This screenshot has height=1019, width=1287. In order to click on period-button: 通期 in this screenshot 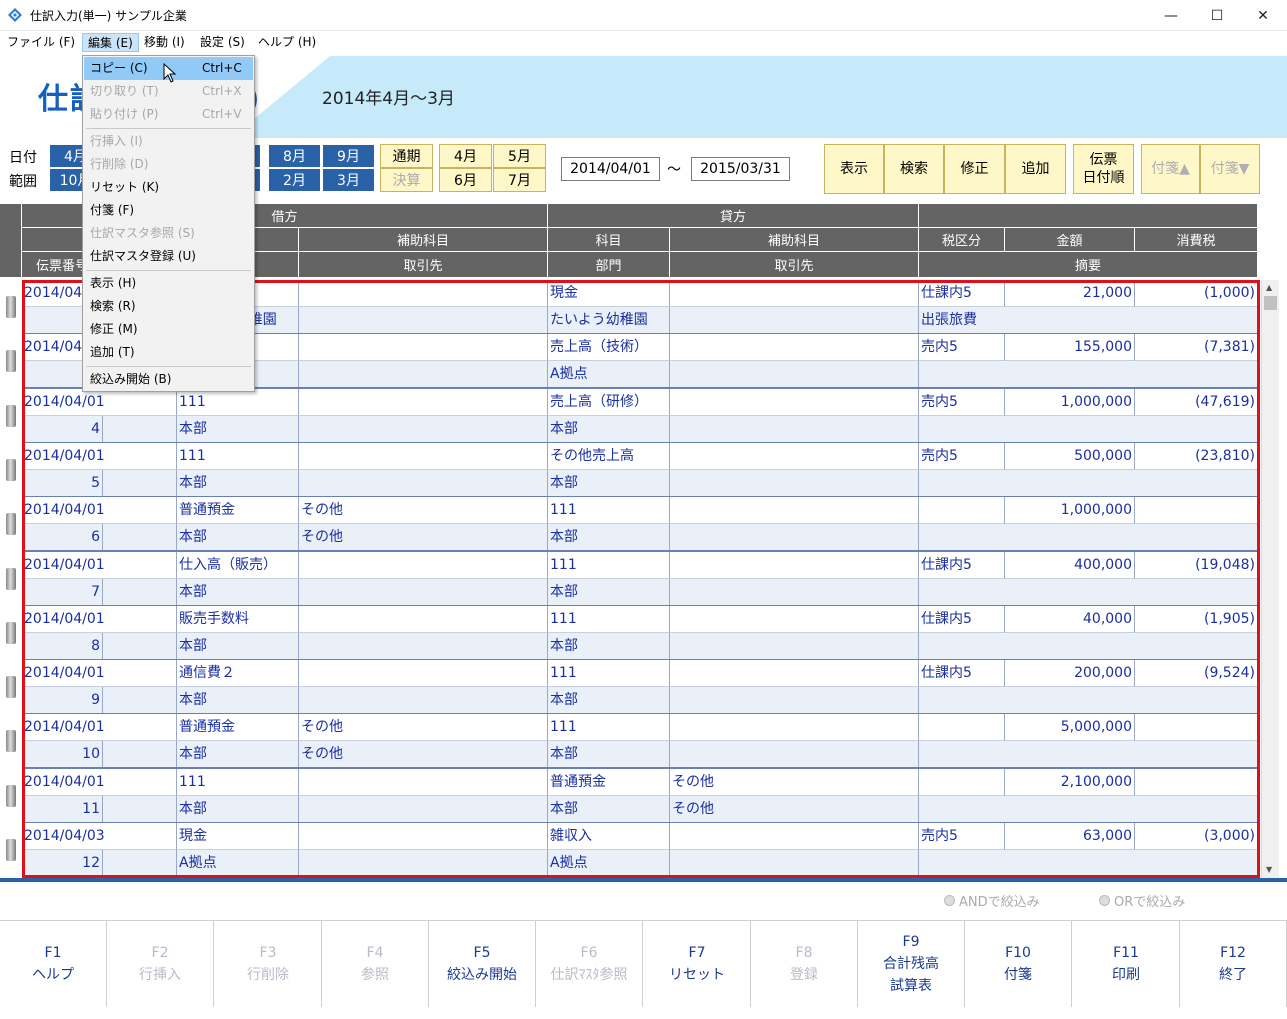, I will do `click(406, 156)`.